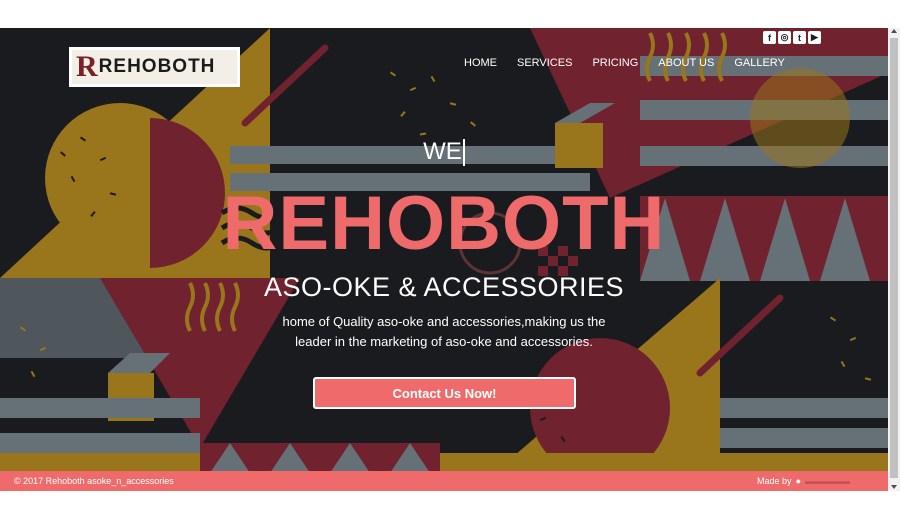 Image resolution: width=900 pixels, height=506 pixels. What do you see at coordinates (444, 393) in the screenshot?
I see `contact-us-button: Contact Us Now!` at bounding box center [444, 393].